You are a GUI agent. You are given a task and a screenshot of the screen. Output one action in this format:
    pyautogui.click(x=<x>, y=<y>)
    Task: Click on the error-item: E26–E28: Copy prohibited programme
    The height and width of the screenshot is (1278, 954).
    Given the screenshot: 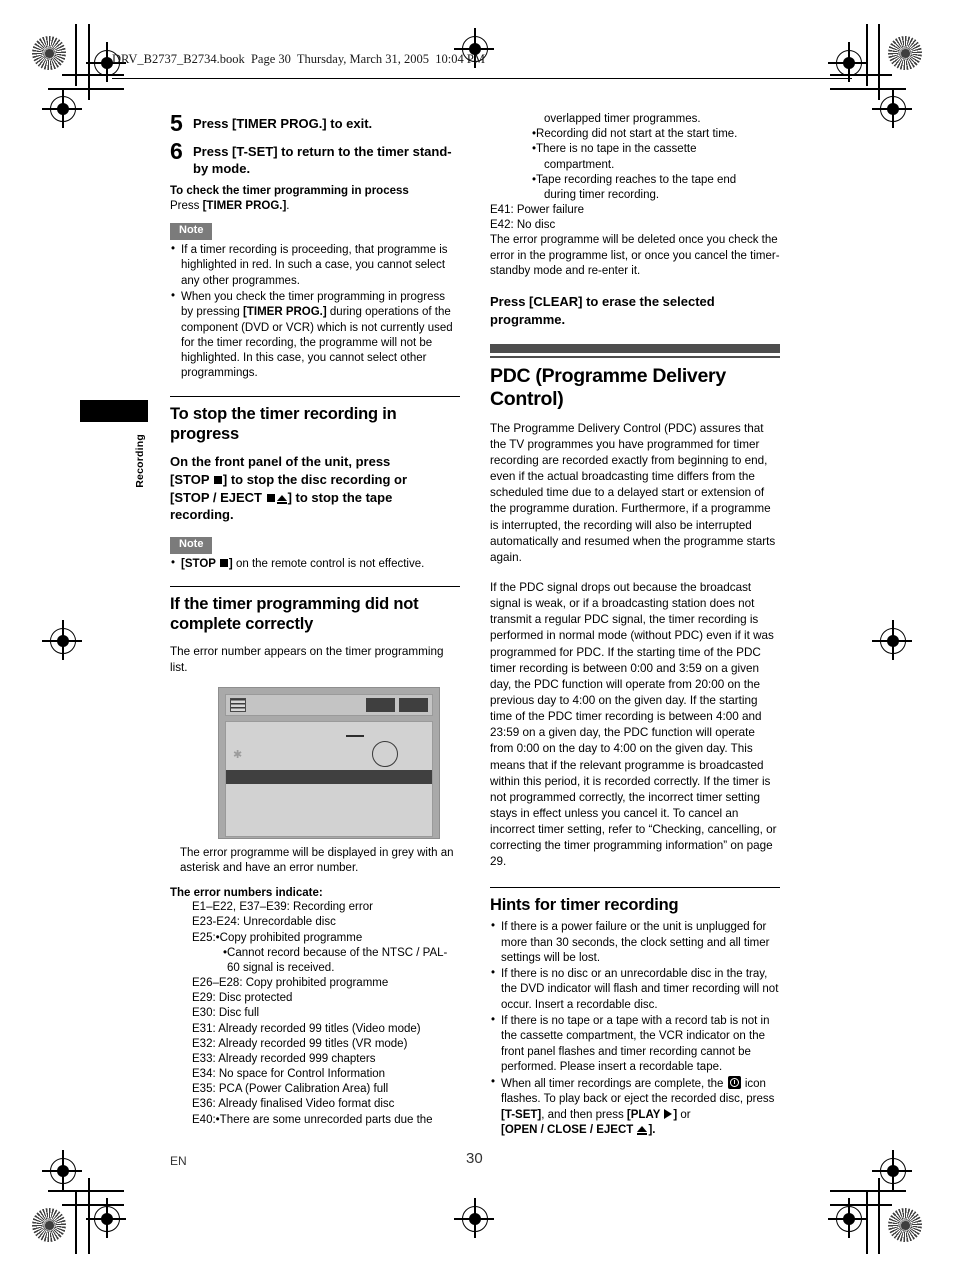 What is the action you would take?
    pyautogui.click(x=290, y=983)
    